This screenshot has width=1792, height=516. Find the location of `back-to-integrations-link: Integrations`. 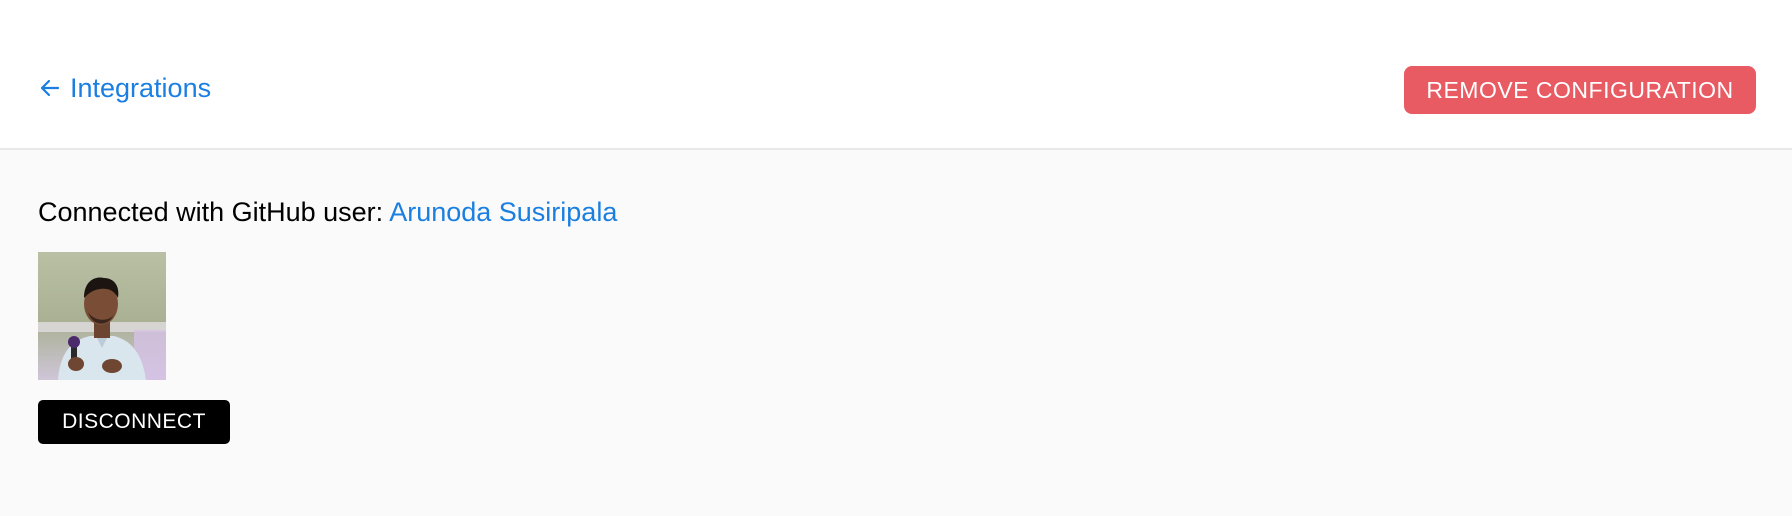

back-to-integrations-link: Integrations is located at coordinates (124, 88).